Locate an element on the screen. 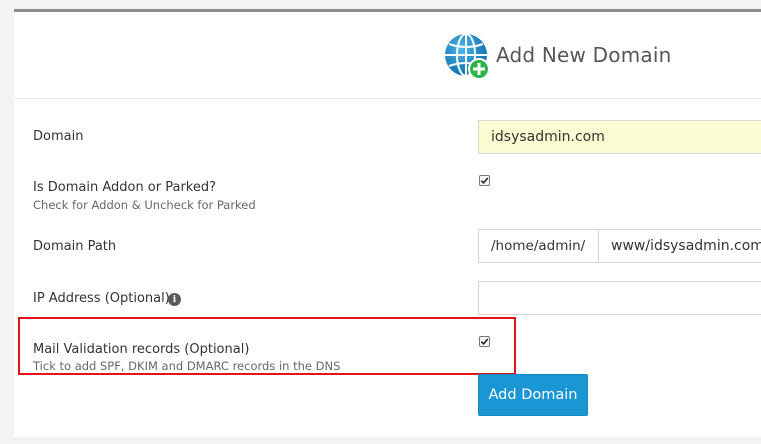 This screenshot has height=444, width=761. ip-address-input is located at coordinates (619, 298).